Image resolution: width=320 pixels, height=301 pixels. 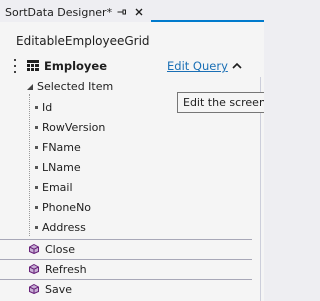 What do you see at coordinates (83, 41) in the screenshot?
I see `screen-name-label: EditableEmployeeGrid` at bounding box center [83, 41].